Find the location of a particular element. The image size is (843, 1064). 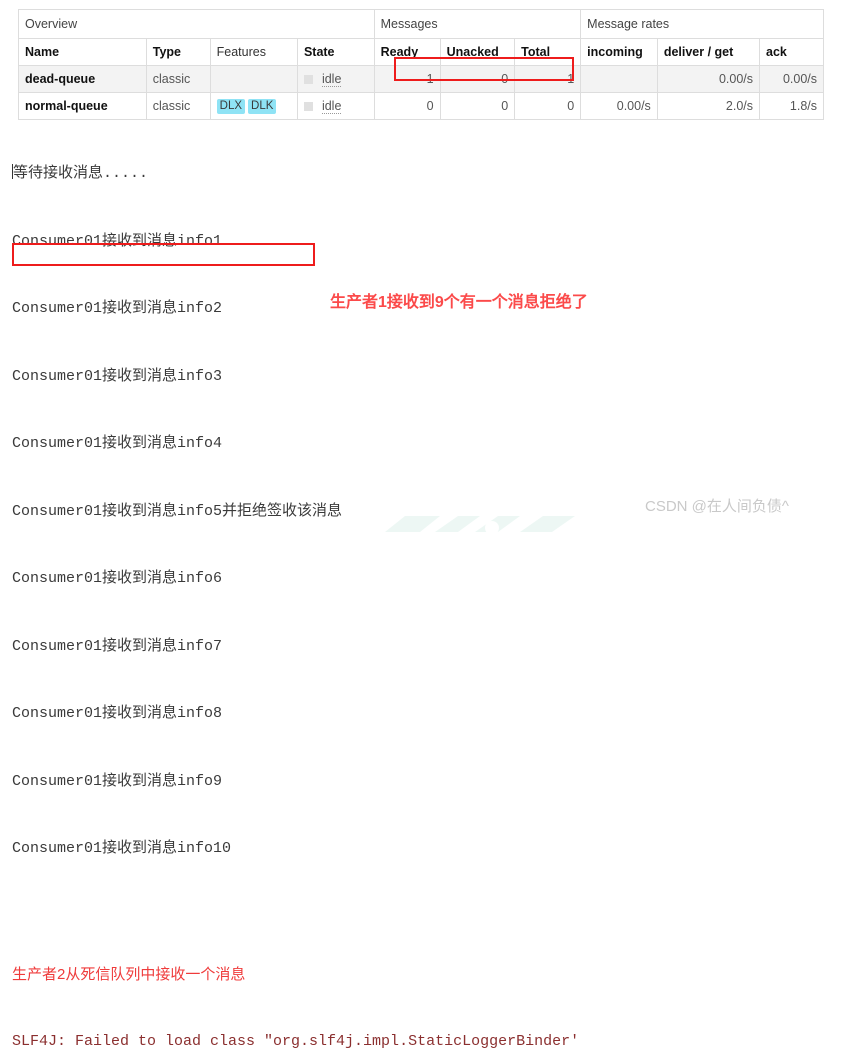

column-header-name: Name is located at coordinates (82, 52).